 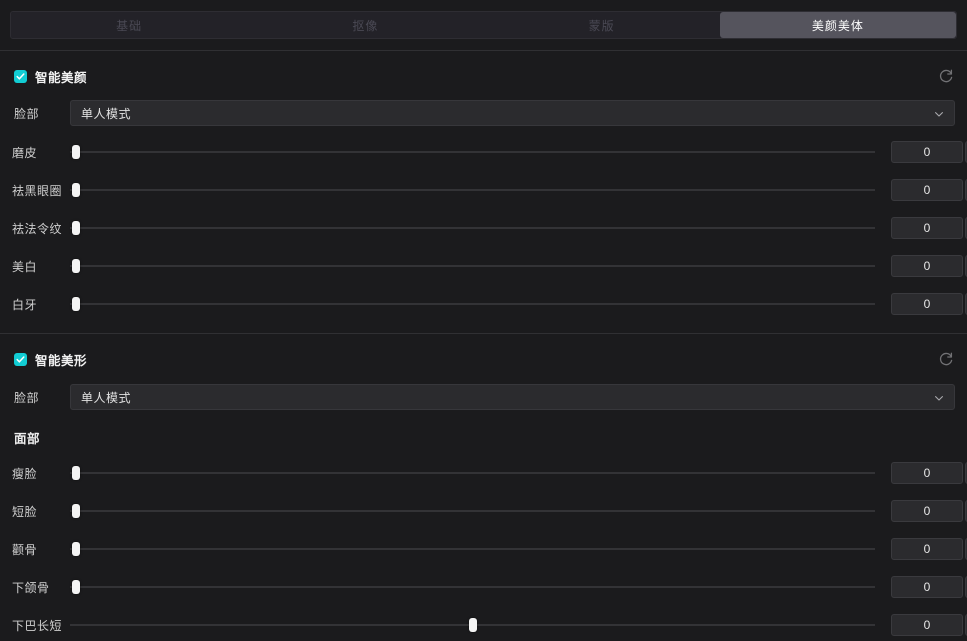 What do you see at coordinates (37, 190) in the screenshot?
I see `slider-label-quheiyanquan: 祛黑眼圈` at bounding box center [37, 190].